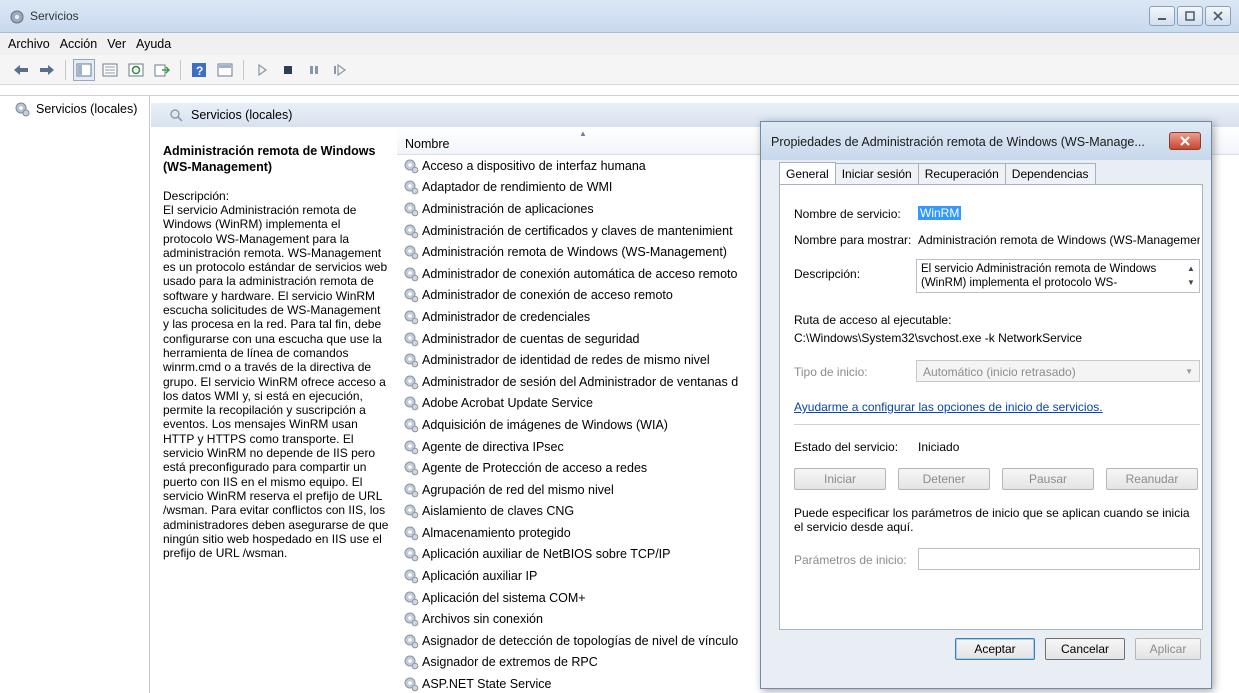  Describe the element at coordinates (1162, 19) in the screenshot. I see `minimize-icon` at that location.